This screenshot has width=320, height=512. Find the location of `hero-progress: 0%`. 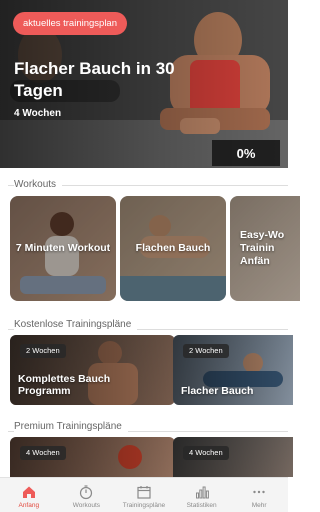

hero-progress: 0% is located at coordinates (246, 153).